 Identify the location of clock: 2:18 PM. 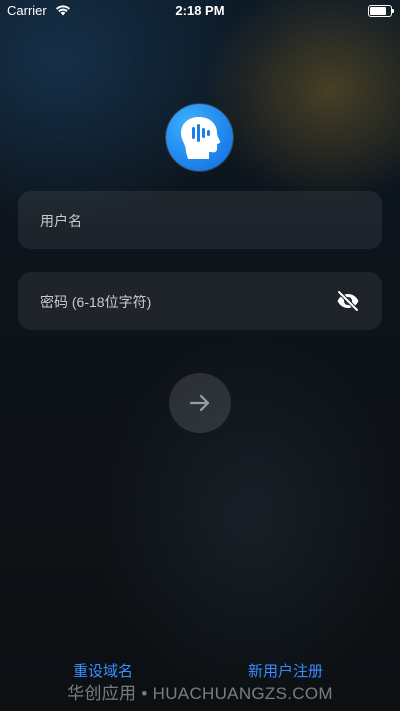
(200, 10).